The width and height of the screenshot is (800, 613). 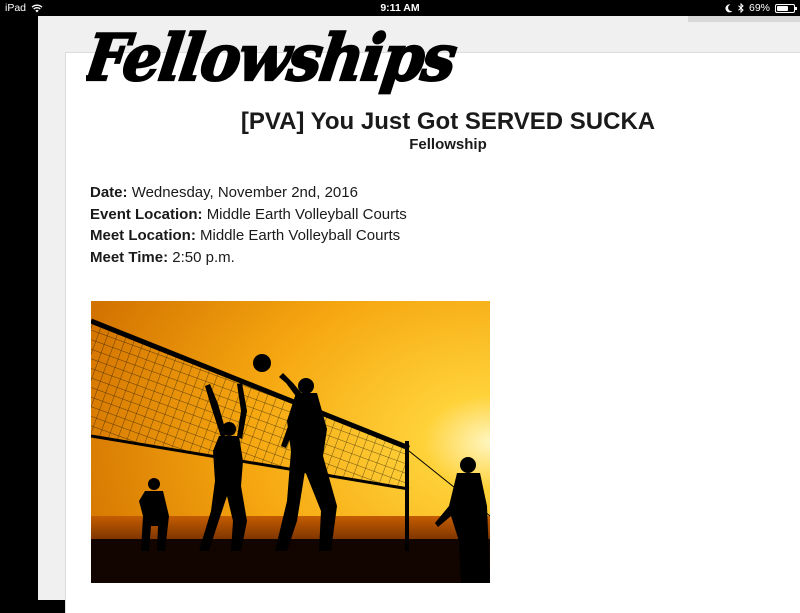 I want to click on date-value: Wednesday, November 2nd, 2016, so click(x=244, y=192).